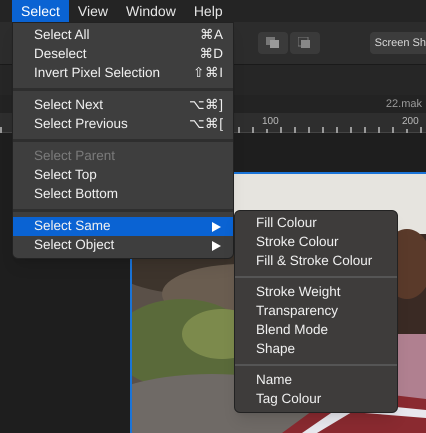 The width and height of the screenshot is (426, 433). I want to click on menu-bar-item: Help, so click(208, 11).